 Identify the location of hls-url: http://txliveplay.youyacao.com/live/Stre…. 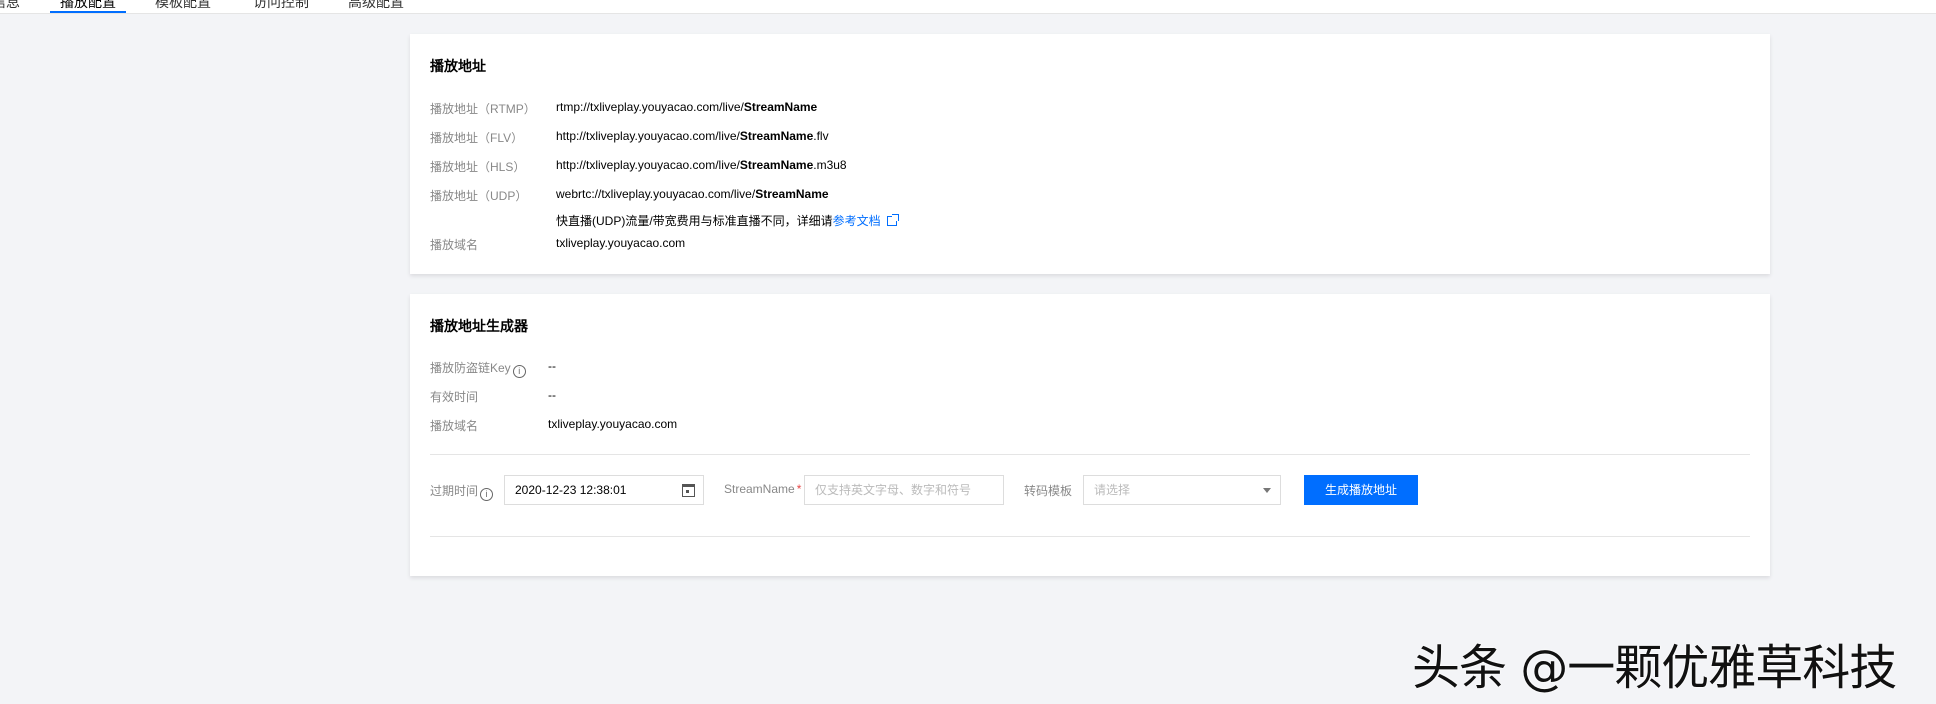
(701, 165).